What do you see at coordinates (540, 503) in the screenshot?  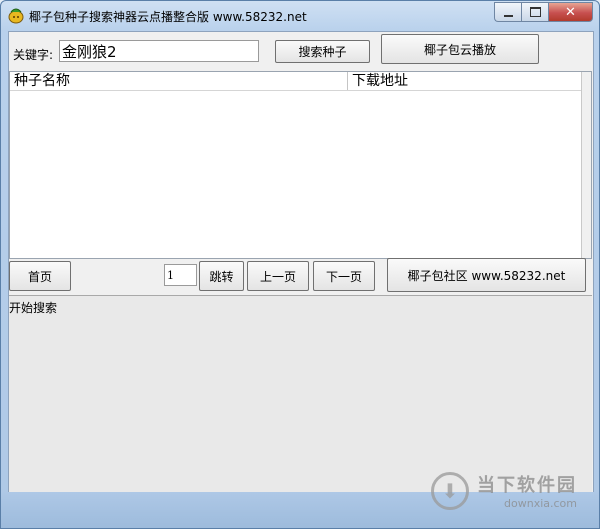 I see `watermark-en: downxia.com` at bounding box center [540, 503].